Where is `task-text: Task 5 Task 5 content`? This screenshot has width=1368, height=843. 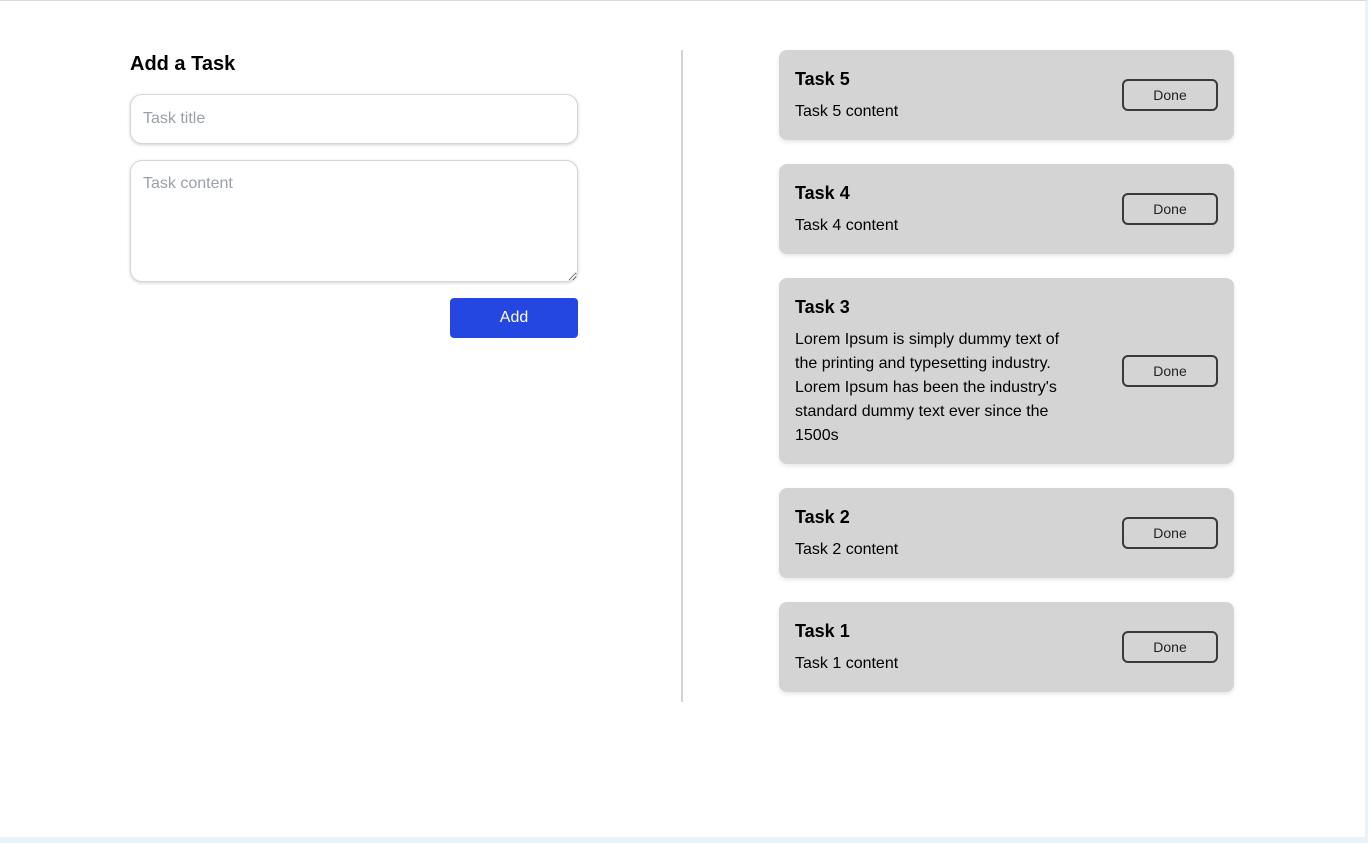 task-text: Task 5 Task 5 content is located at coordinates (940, 95).